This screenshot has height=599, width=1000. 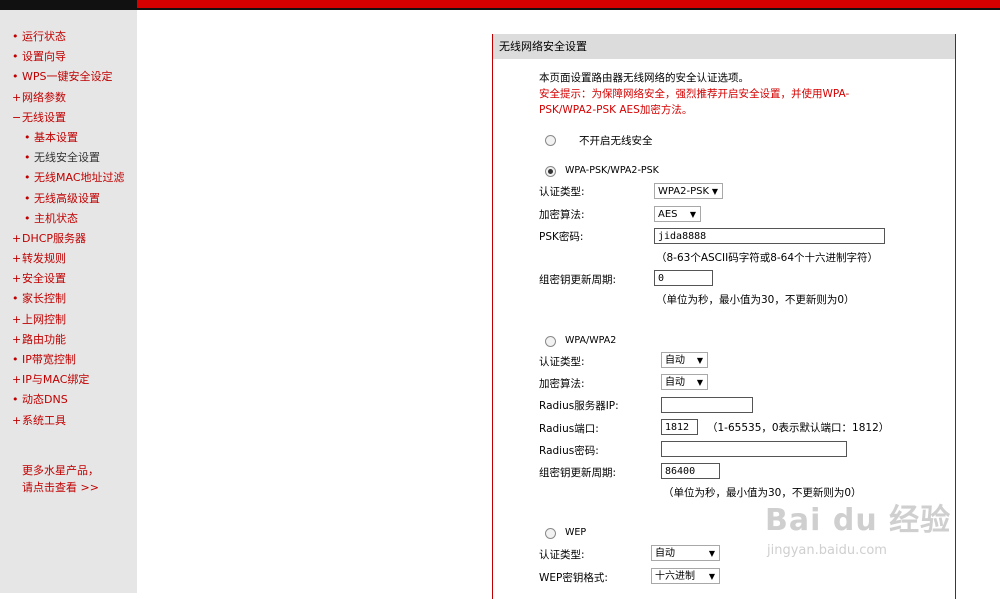 What do you see at coordinates (616, 141) in the screenshot?
I see `disable-security-label: 不开启无线安全` at bounding box center [616, 141].